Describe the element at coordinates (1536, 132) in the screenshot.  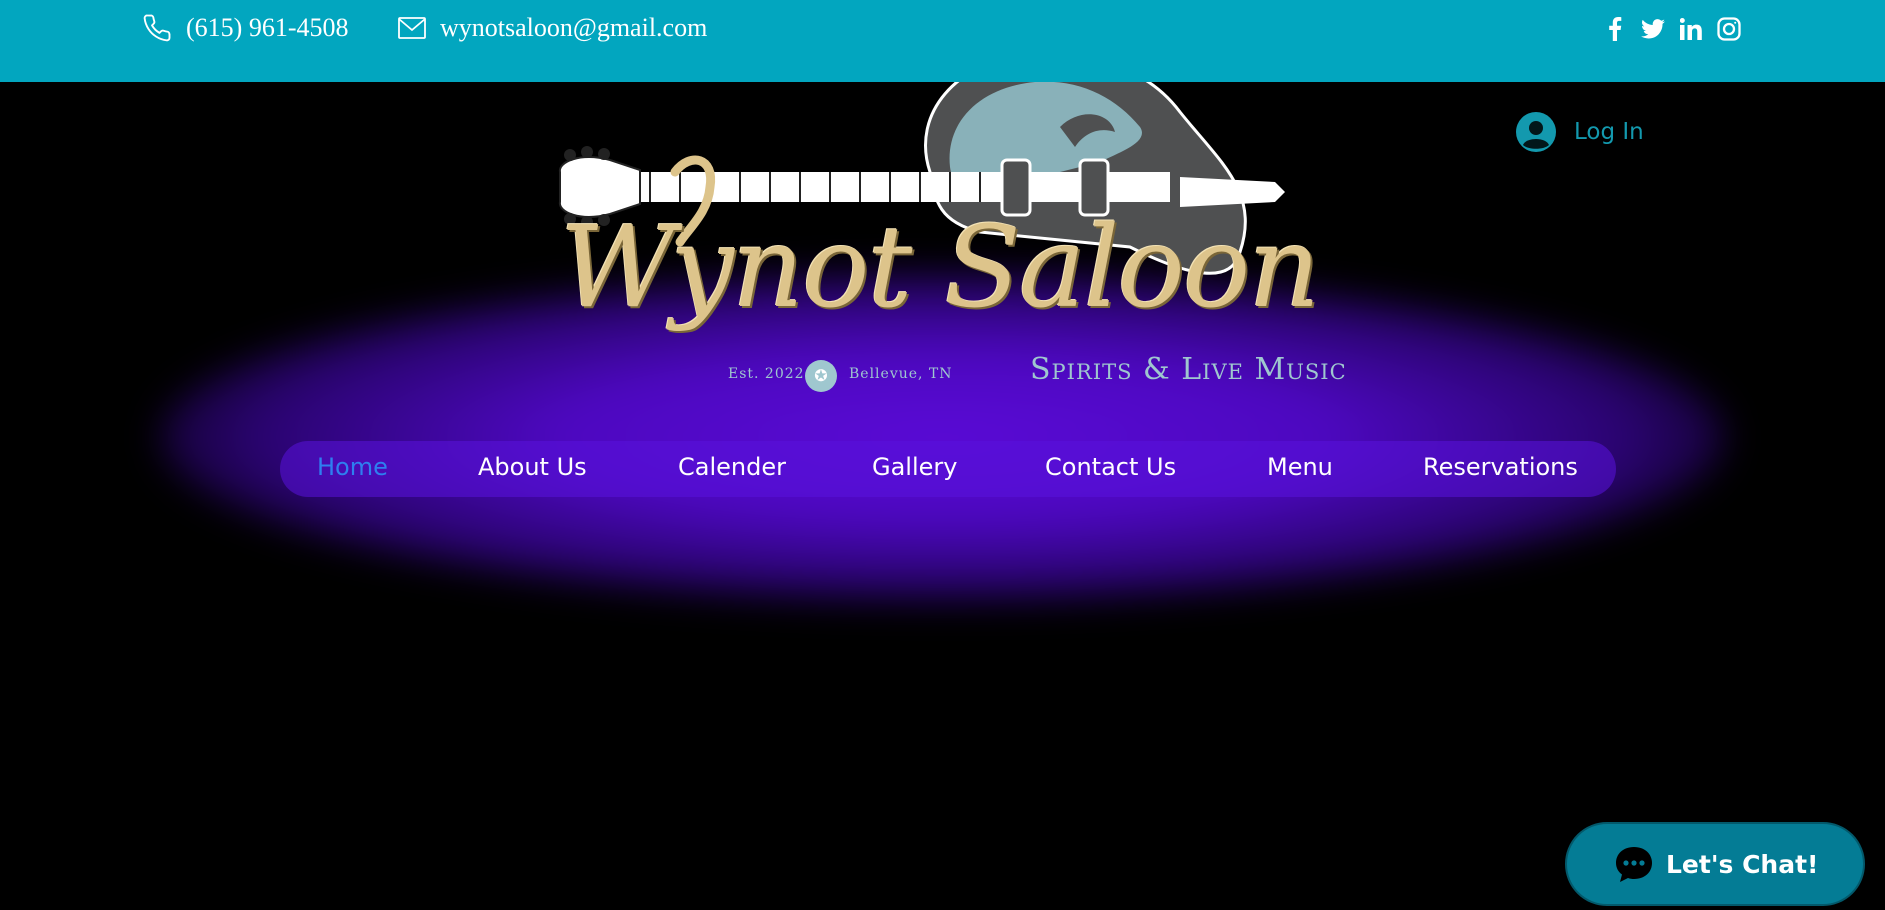
I see `user-avatar-icon` at that location.